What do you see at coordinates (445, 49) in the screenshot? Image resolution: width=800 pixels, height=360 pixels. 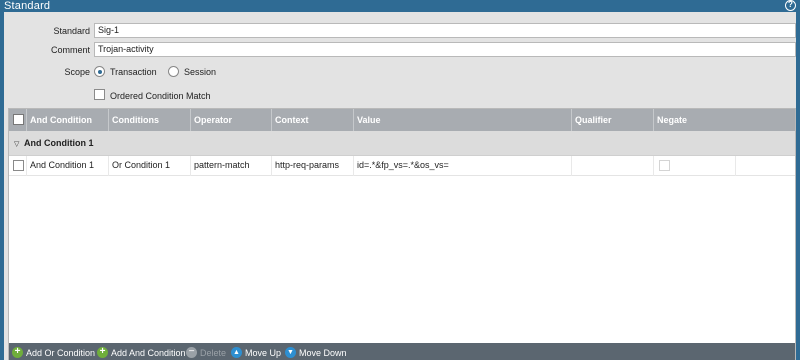 I see `comment-field: Trojan-activity` at bounding box center [445, 49].